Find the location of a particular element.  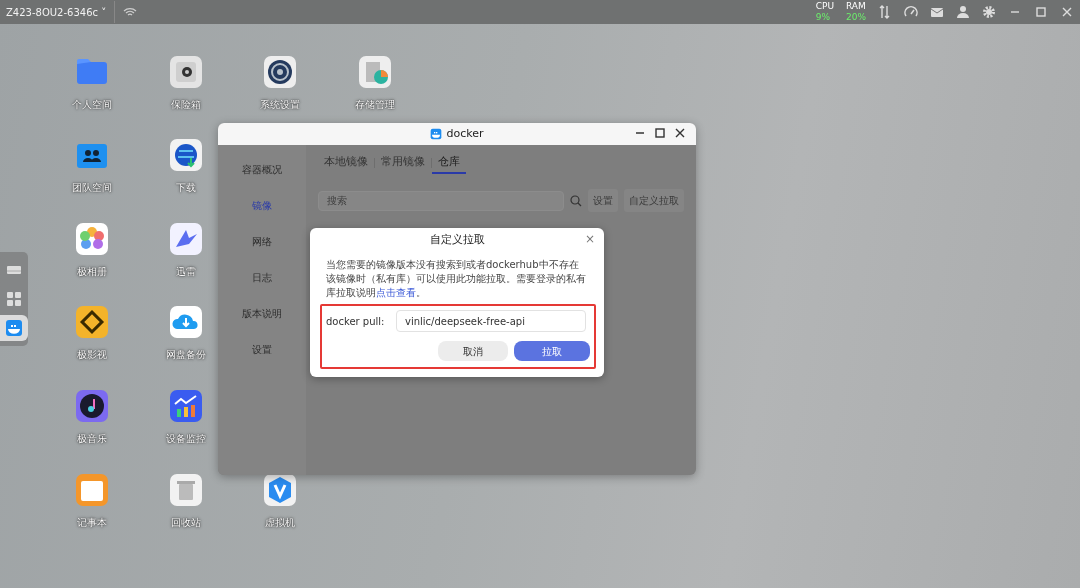

sidebar-item: 日志 is located at coordinates (262, 277).